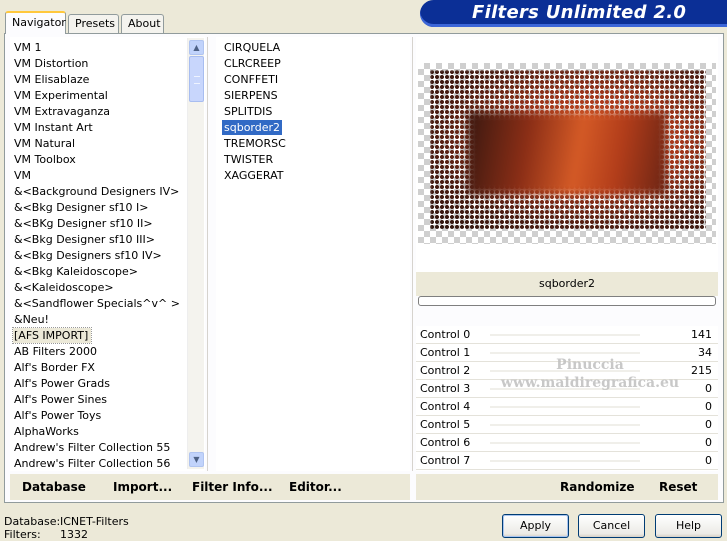 The width and height of the screenshot is (727, 541). What do you see at coordinates (567, 284) in the screenshot?
I see `selected-filter-name: sqborder2` at bounding box center [567, 284].